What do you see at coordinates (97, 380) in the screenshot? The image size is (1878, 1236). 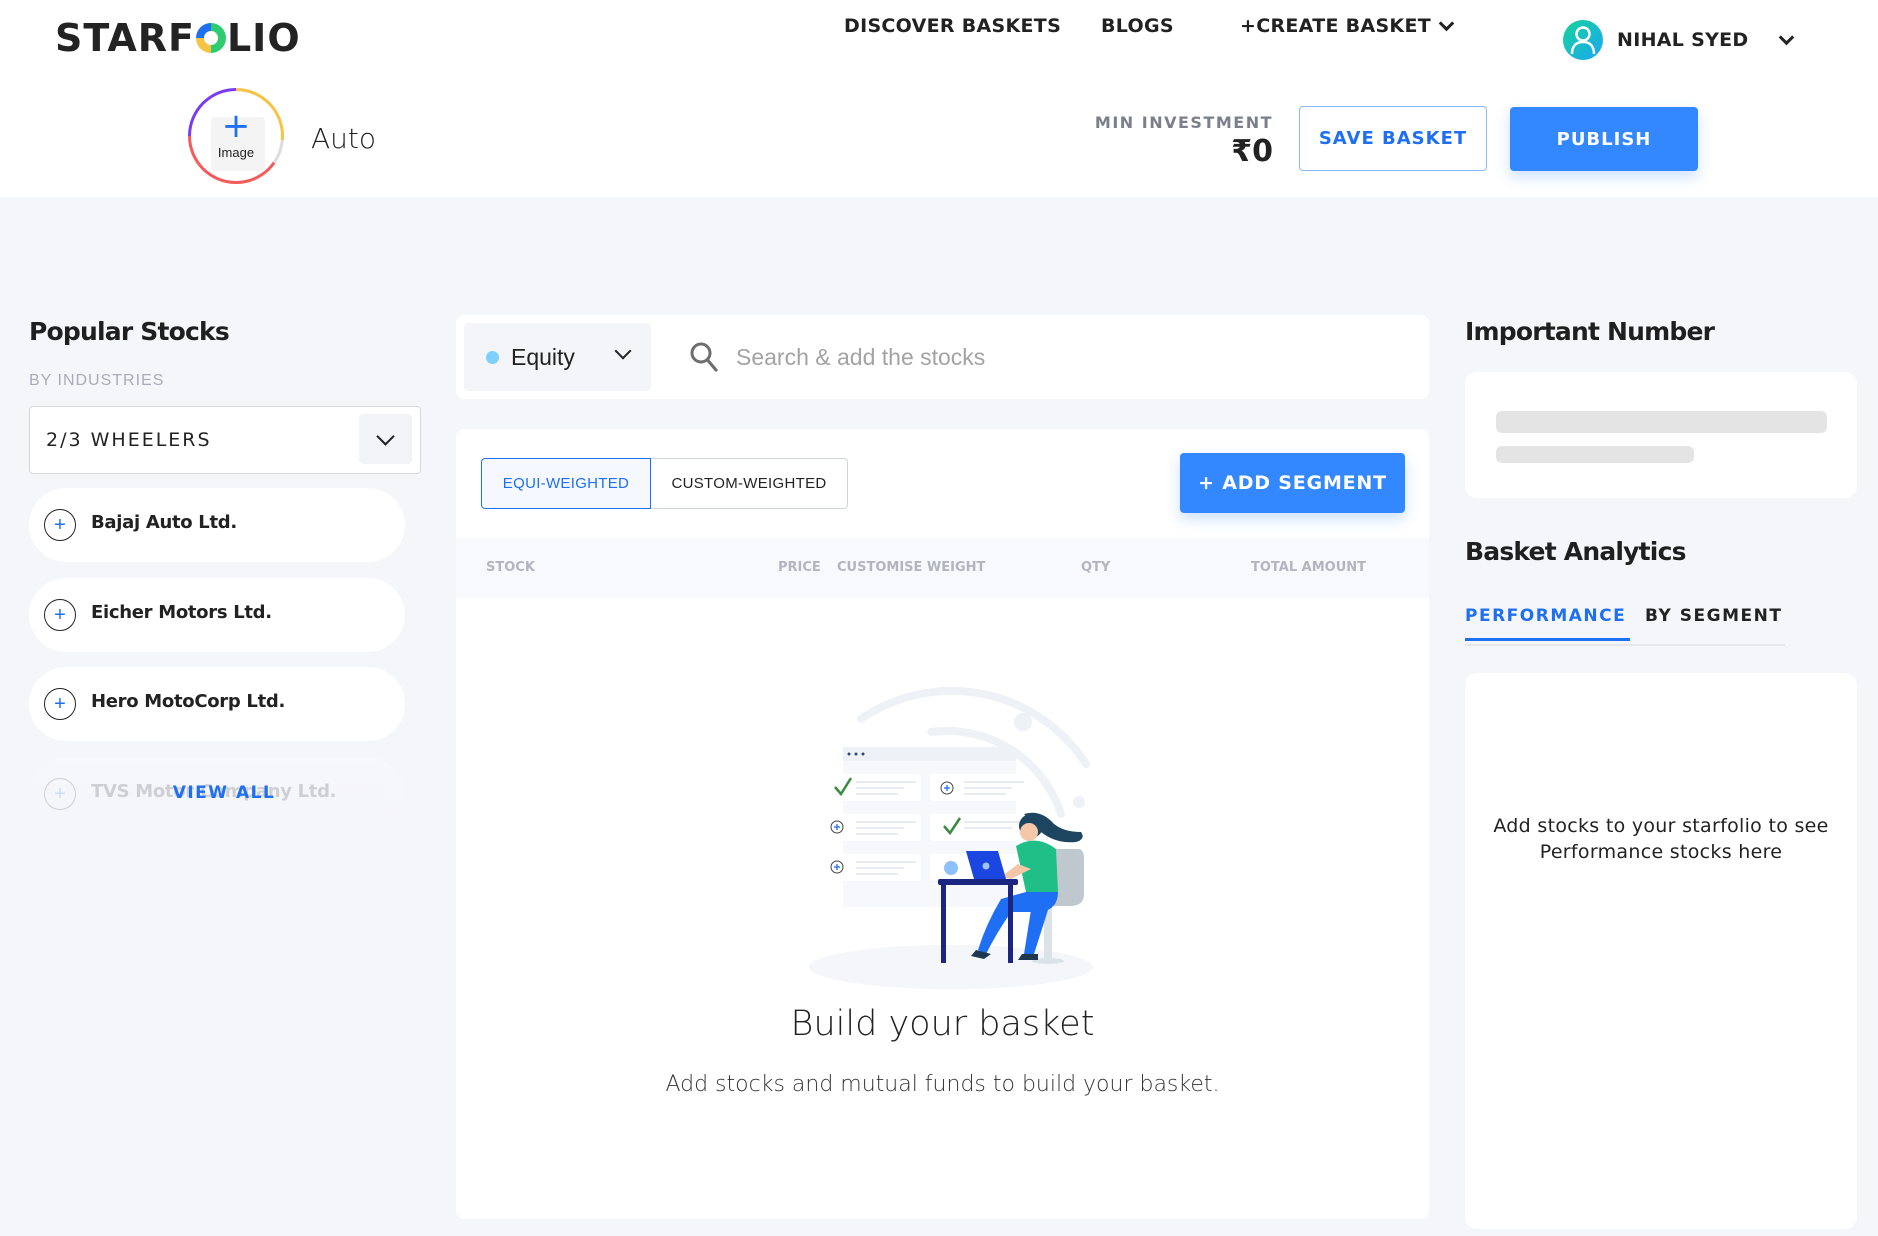 I see `by-industries-label: BY INDUSTRIES` at bounding box center [97, 380].